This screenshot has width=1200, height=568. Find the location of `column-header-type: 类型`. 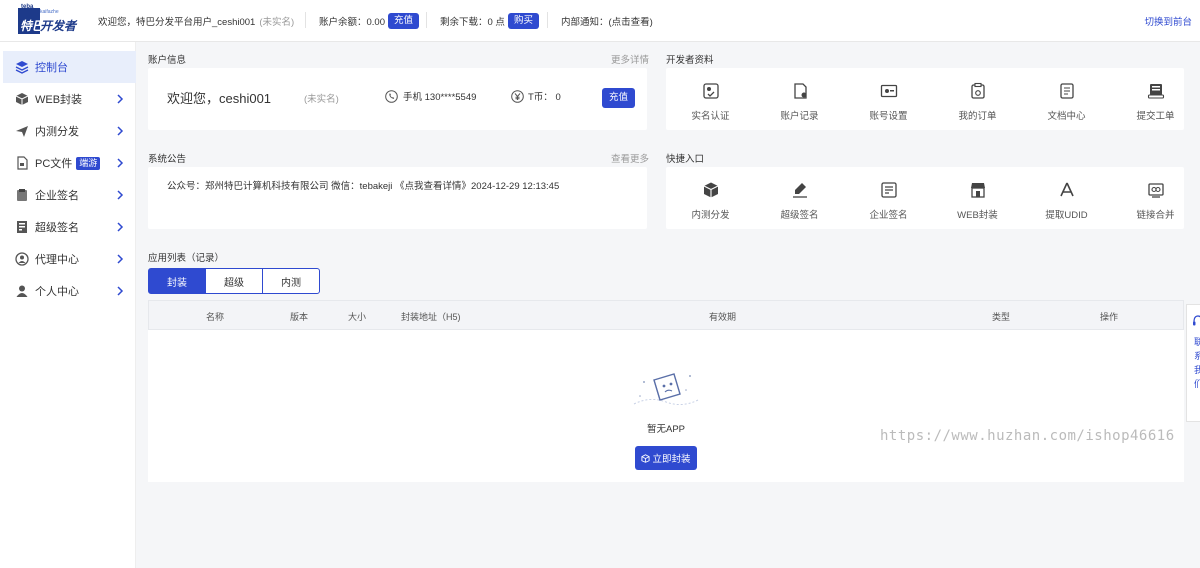

column-header-type: 类型 is located at coordinates (1001, 317).